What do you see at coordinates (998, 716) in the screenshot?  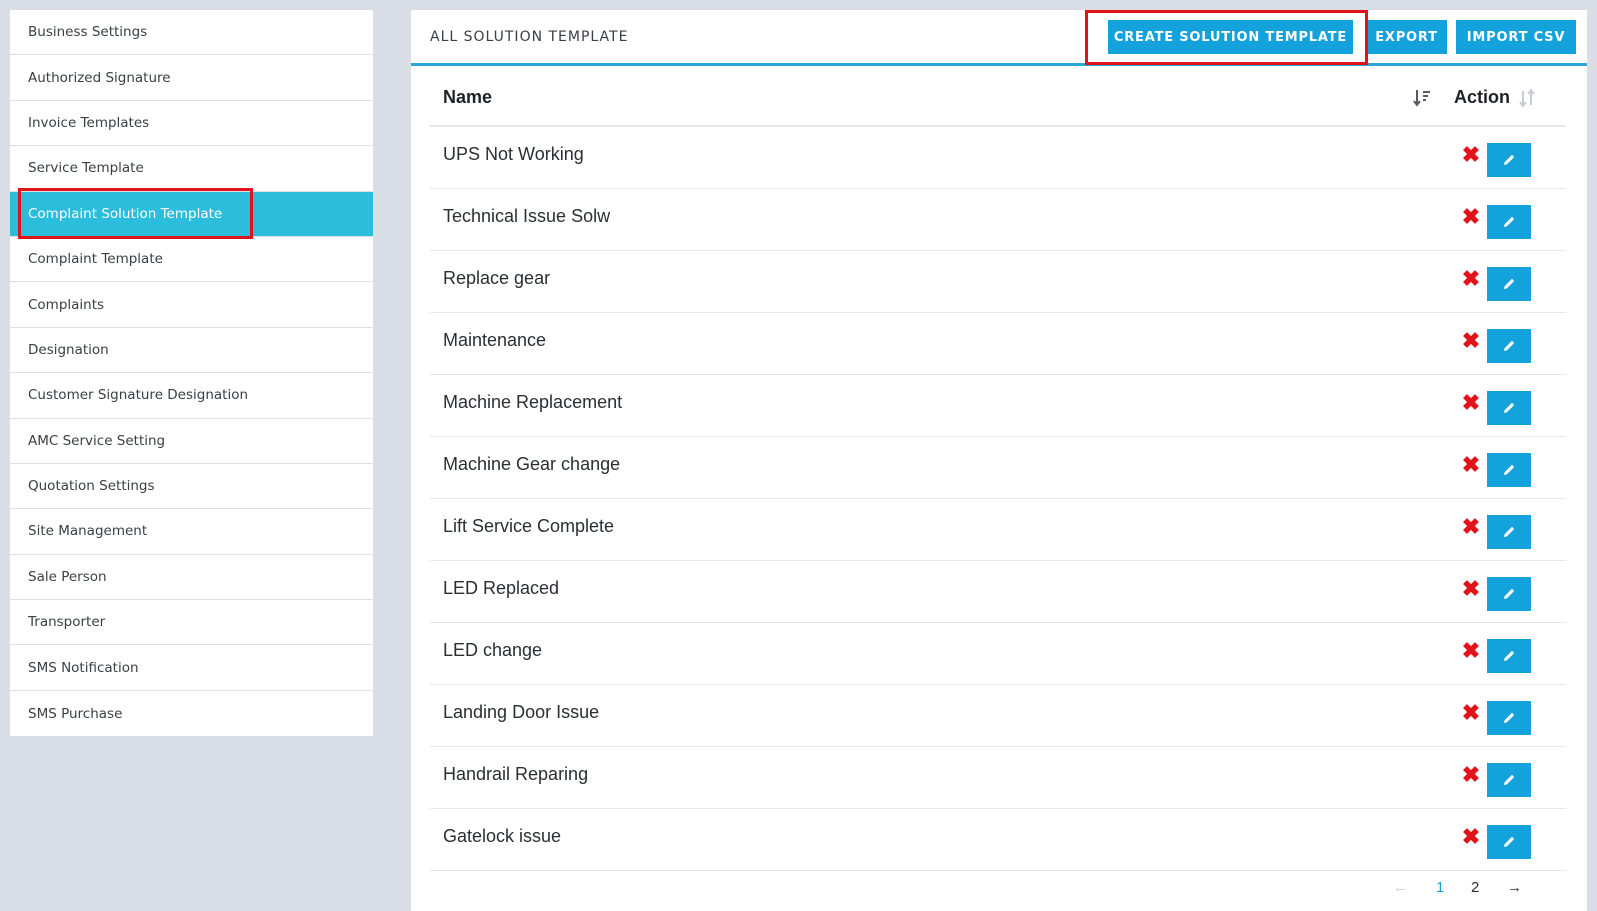 I see `table-row: Landing Door Issue ✖` at bounding box center [998, 716].